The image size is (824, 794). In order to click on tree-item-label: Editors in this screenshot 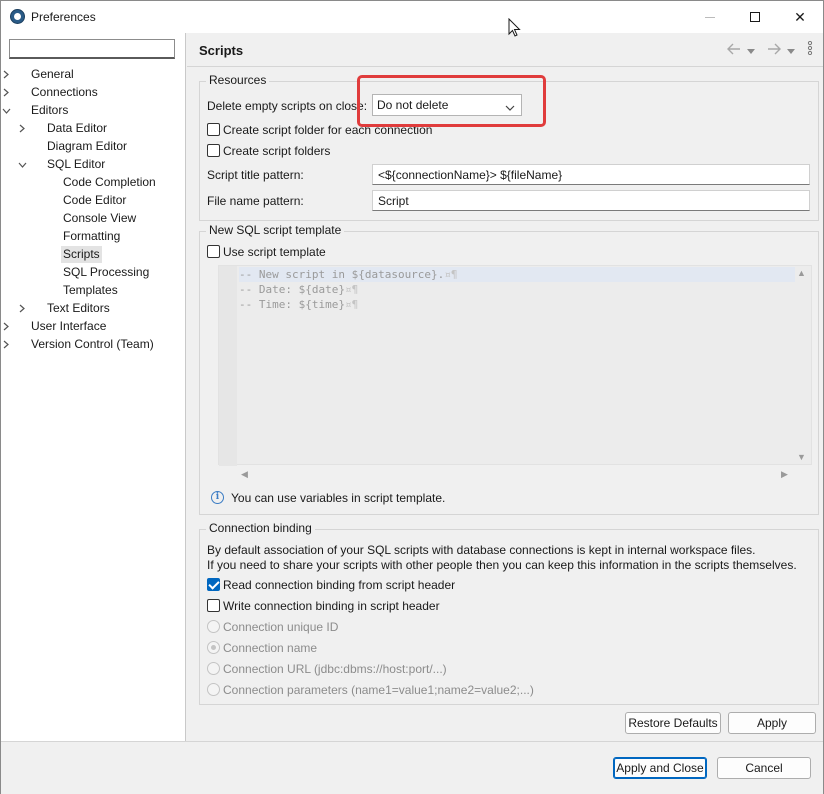, I will do `click(50, 110)`.